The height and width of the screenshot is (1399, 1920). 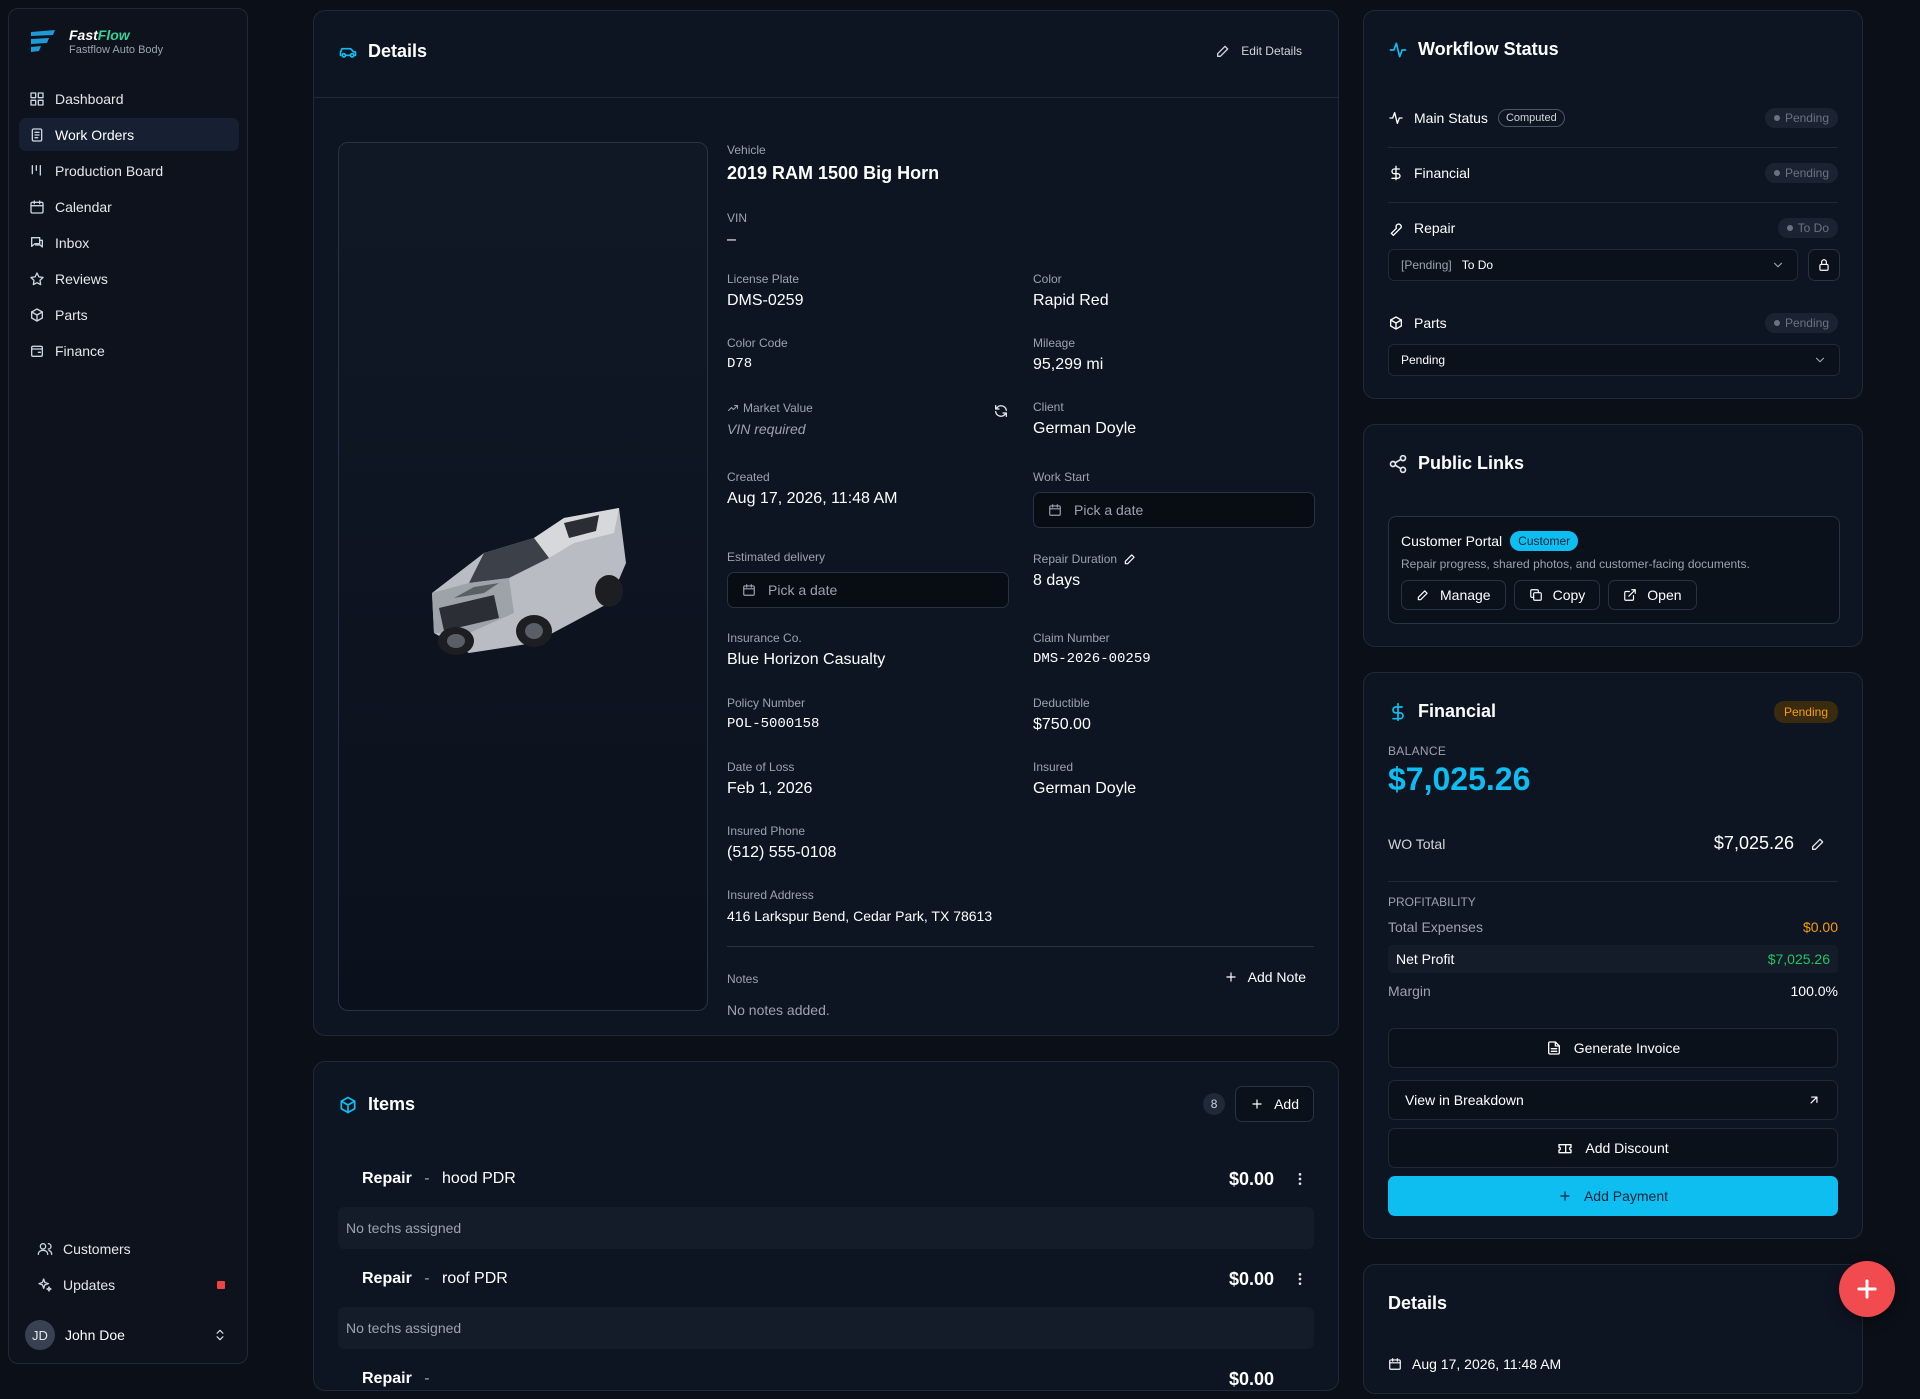 I want to click on parts-status-select: Pending, so click(x=1614, y=360).